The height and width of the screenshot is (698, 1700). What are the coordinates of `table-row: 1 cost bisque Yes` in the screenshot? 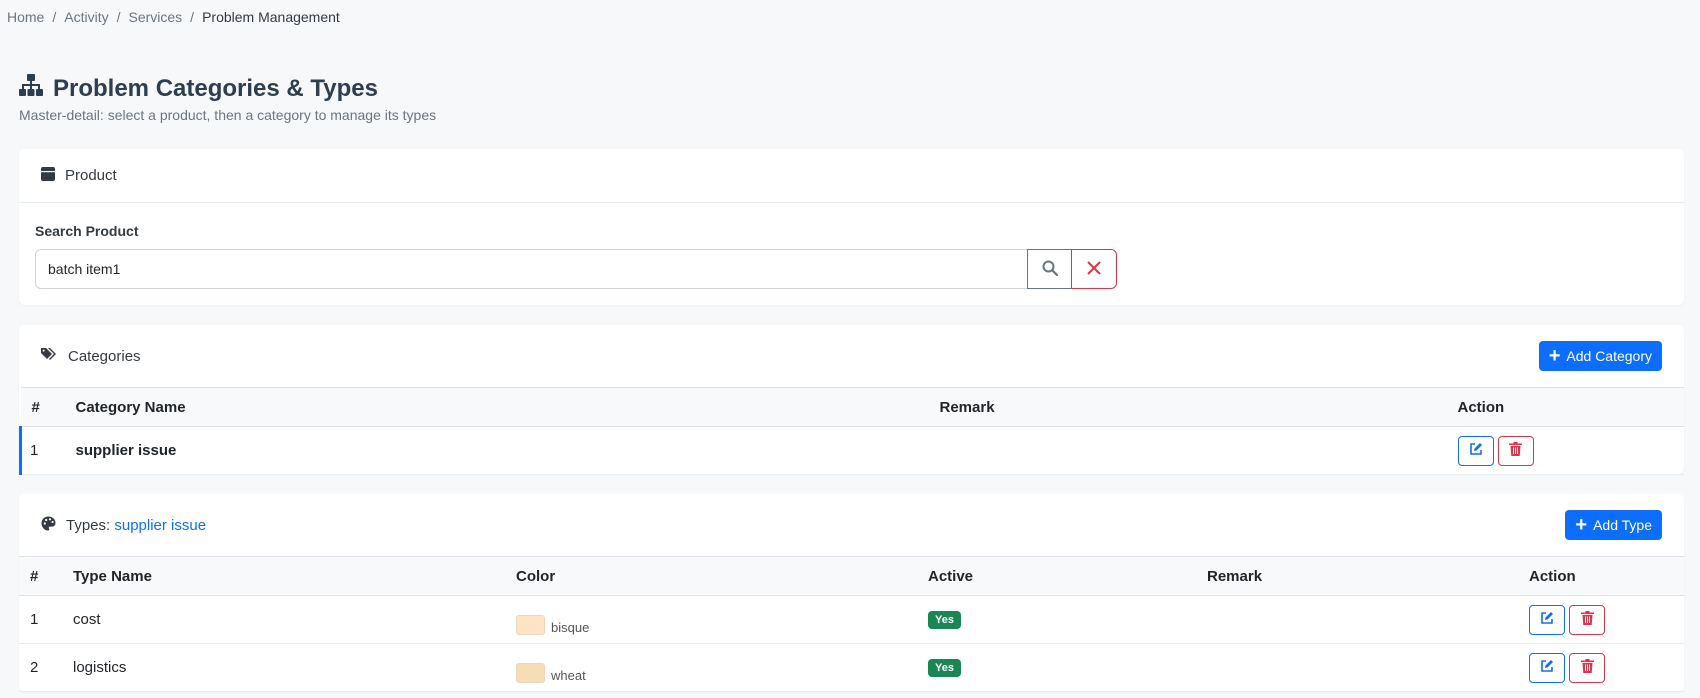 It's located at (851, 619).